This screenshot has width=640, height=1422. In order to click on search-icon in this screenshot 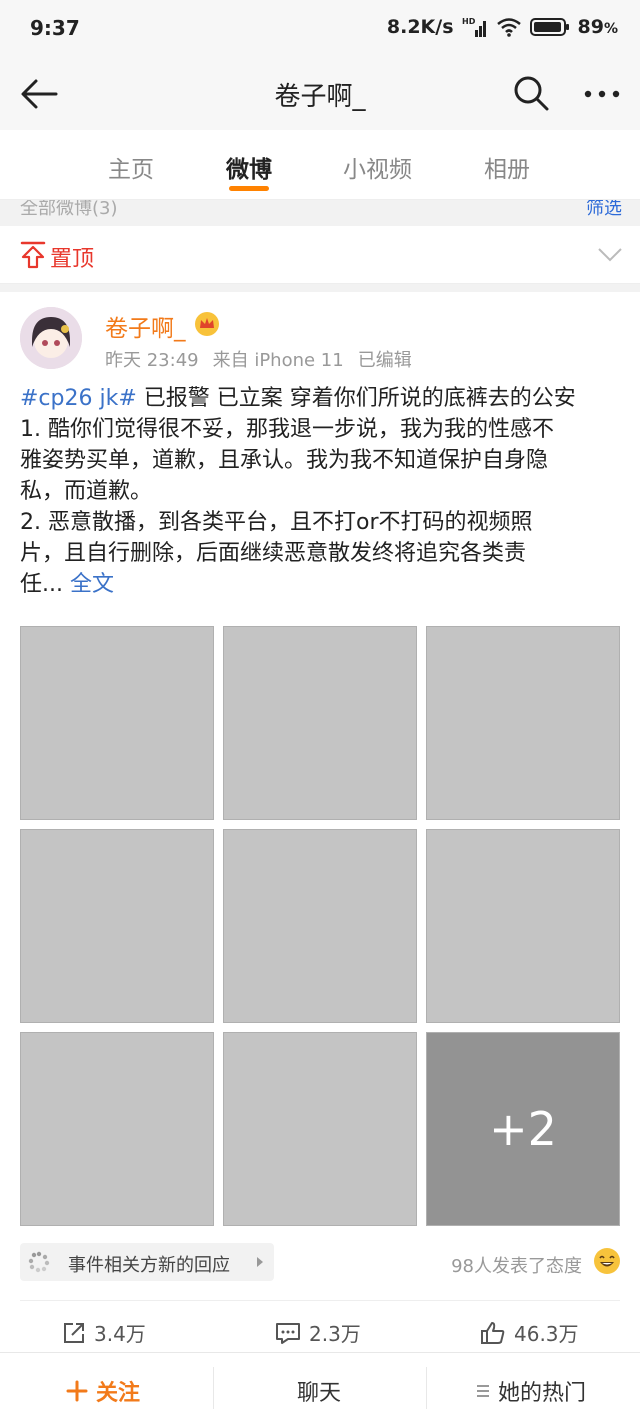, I will do `click(531, 93)`.